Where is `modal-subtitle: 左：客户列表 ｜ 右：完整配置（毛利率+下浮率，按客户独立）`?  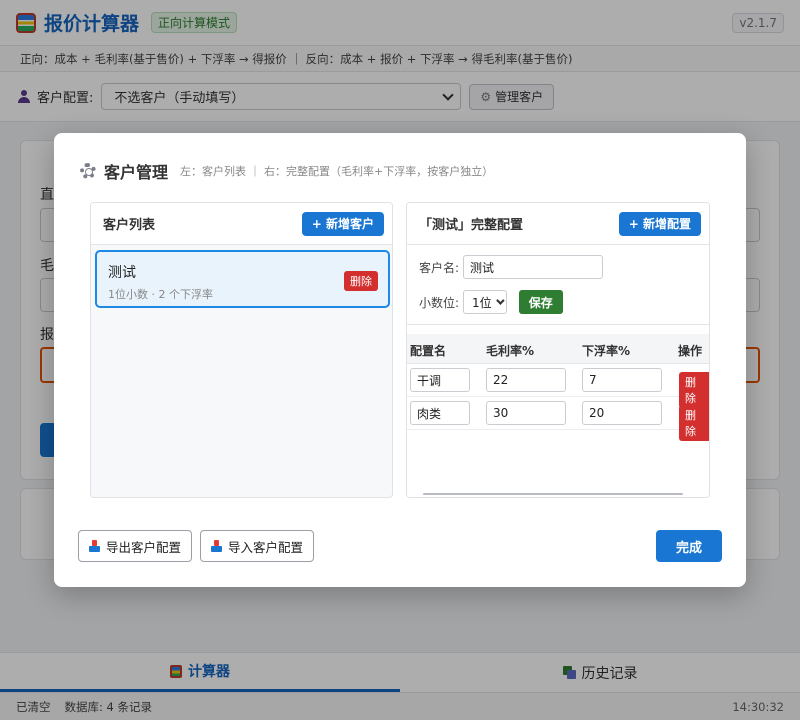 modal-subtitle: 左：客户列表 ｜ 右：完整配置（毛利率+下浮率，按客户独立） is located at coordinates (337, 171).